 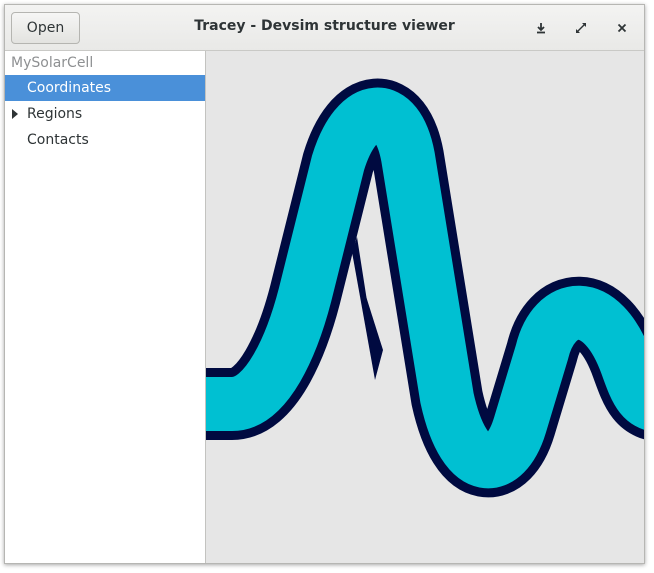 What do you see at coordinates (55, 114) in the screenshot?
I see `tree-item-label: Regions` at bounding box center [55, 114].